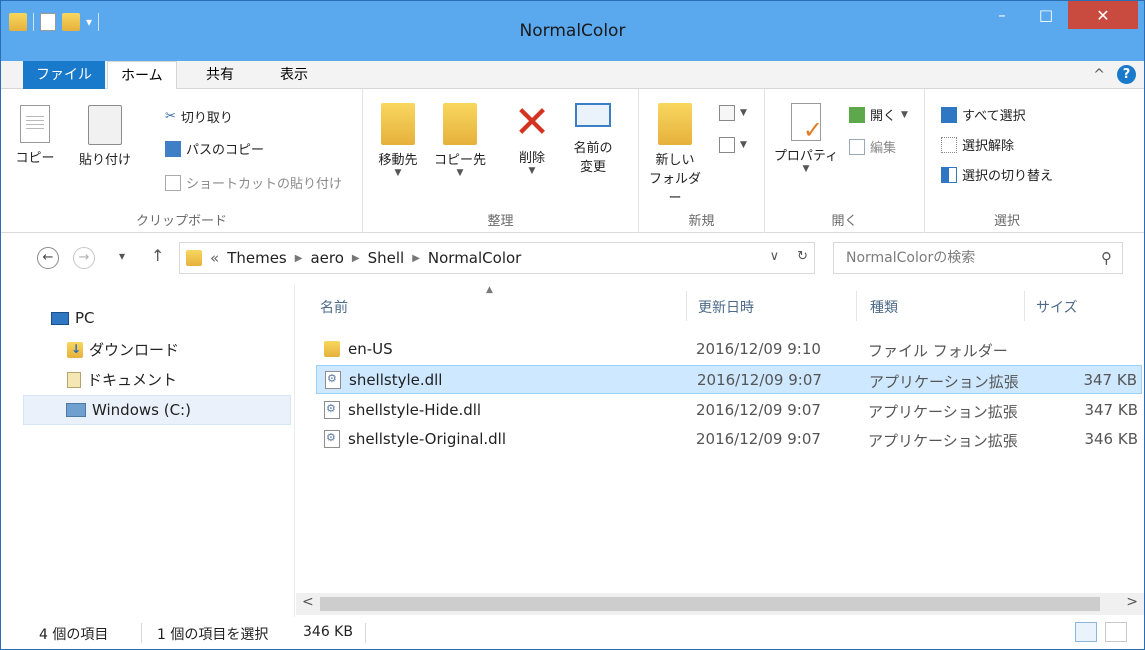 The width and height of the screenshot is (1145, 650). Describe the element at coordinates (460, 140) in the screenshot. I see `copy-to-button: コピー先 ▼` at that location.